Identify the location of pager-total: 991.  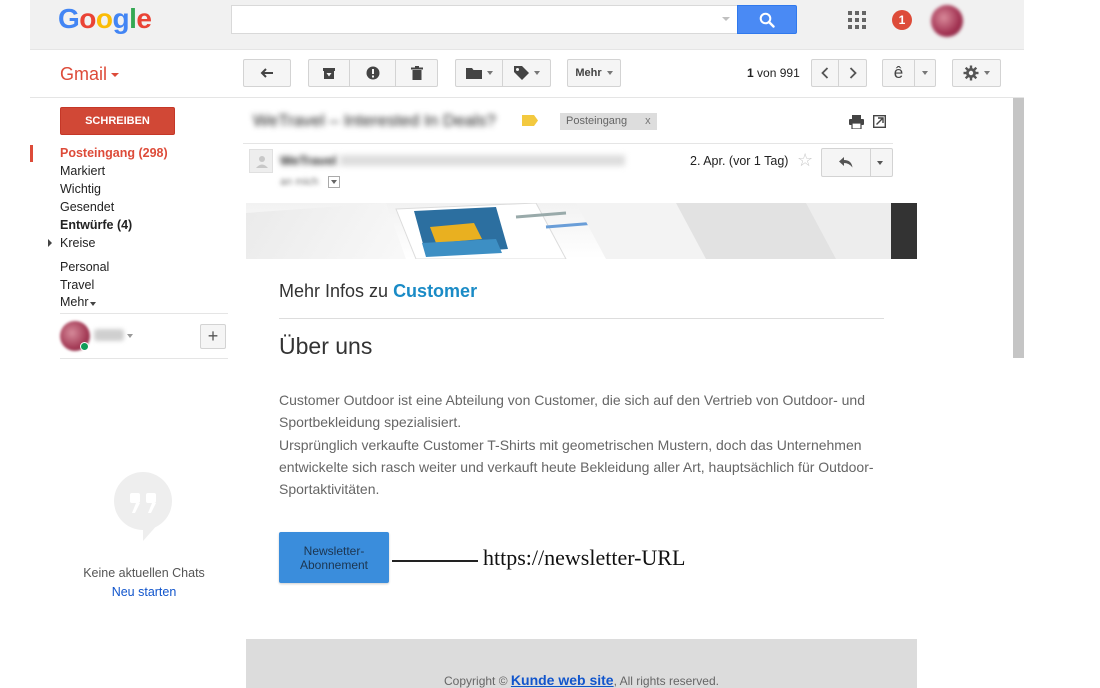
(789, 73).